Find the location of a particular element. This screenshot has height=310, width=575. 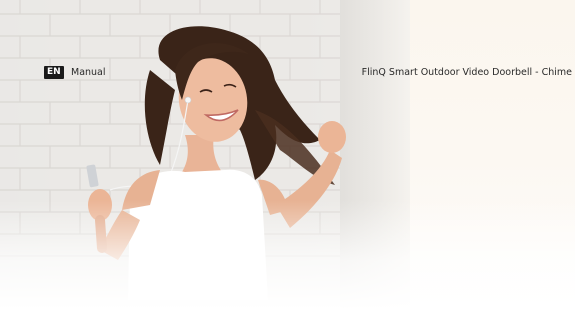

document-type-label: Manual is located at coordinates (88, 72).